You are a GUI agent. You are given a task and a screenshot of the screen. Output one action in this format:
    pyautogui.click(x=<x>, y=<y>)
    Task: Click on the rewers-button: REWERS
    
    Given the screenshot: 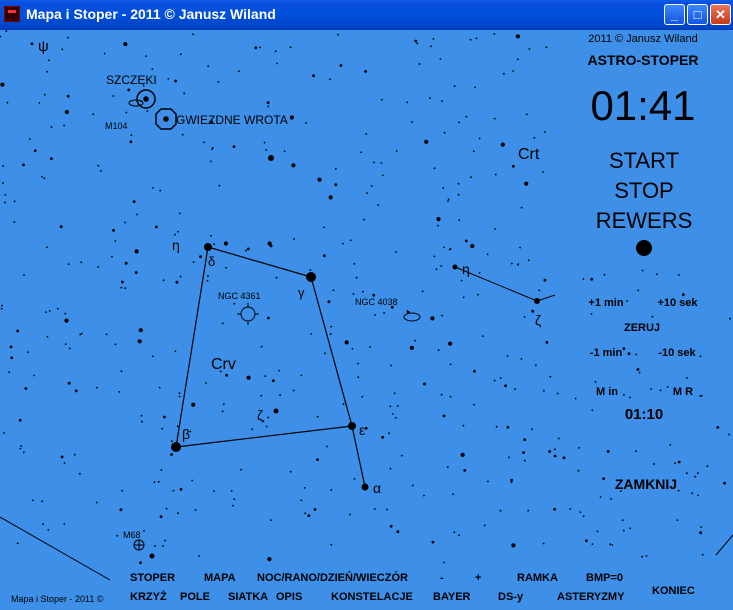 What is the action you would take?
    pyautogui.click(x=644, y=221)
    